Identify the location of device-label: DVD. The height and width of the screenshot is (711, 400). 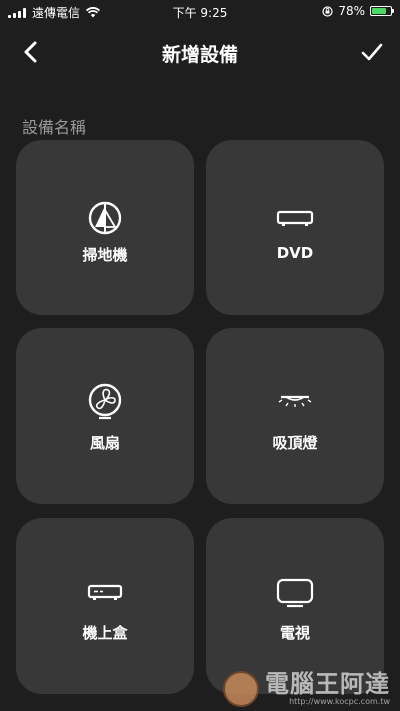
(295, 253).